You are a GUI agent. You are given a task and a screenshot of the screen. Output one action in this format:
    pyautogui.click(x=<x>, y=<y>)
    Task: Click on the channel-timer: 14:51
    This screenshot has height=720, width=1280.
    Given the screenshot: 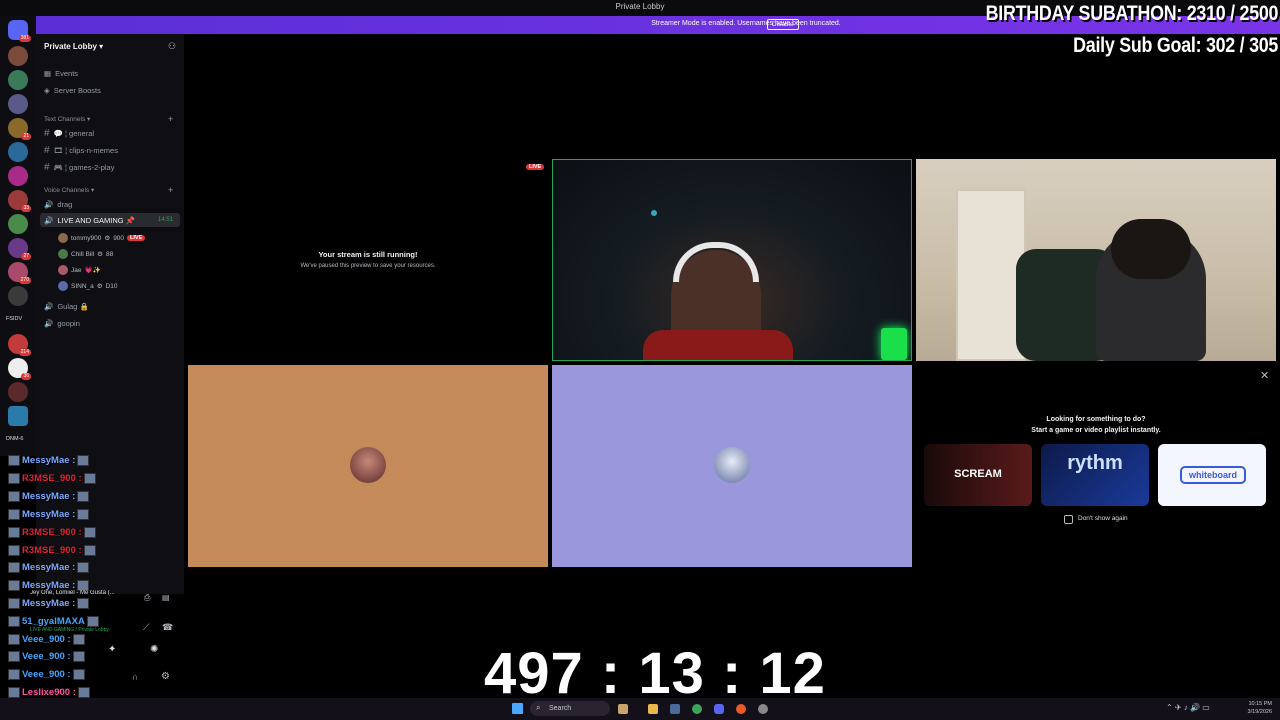 What is the action you would take?
    pyautogui.click(x=166, y=220)
    